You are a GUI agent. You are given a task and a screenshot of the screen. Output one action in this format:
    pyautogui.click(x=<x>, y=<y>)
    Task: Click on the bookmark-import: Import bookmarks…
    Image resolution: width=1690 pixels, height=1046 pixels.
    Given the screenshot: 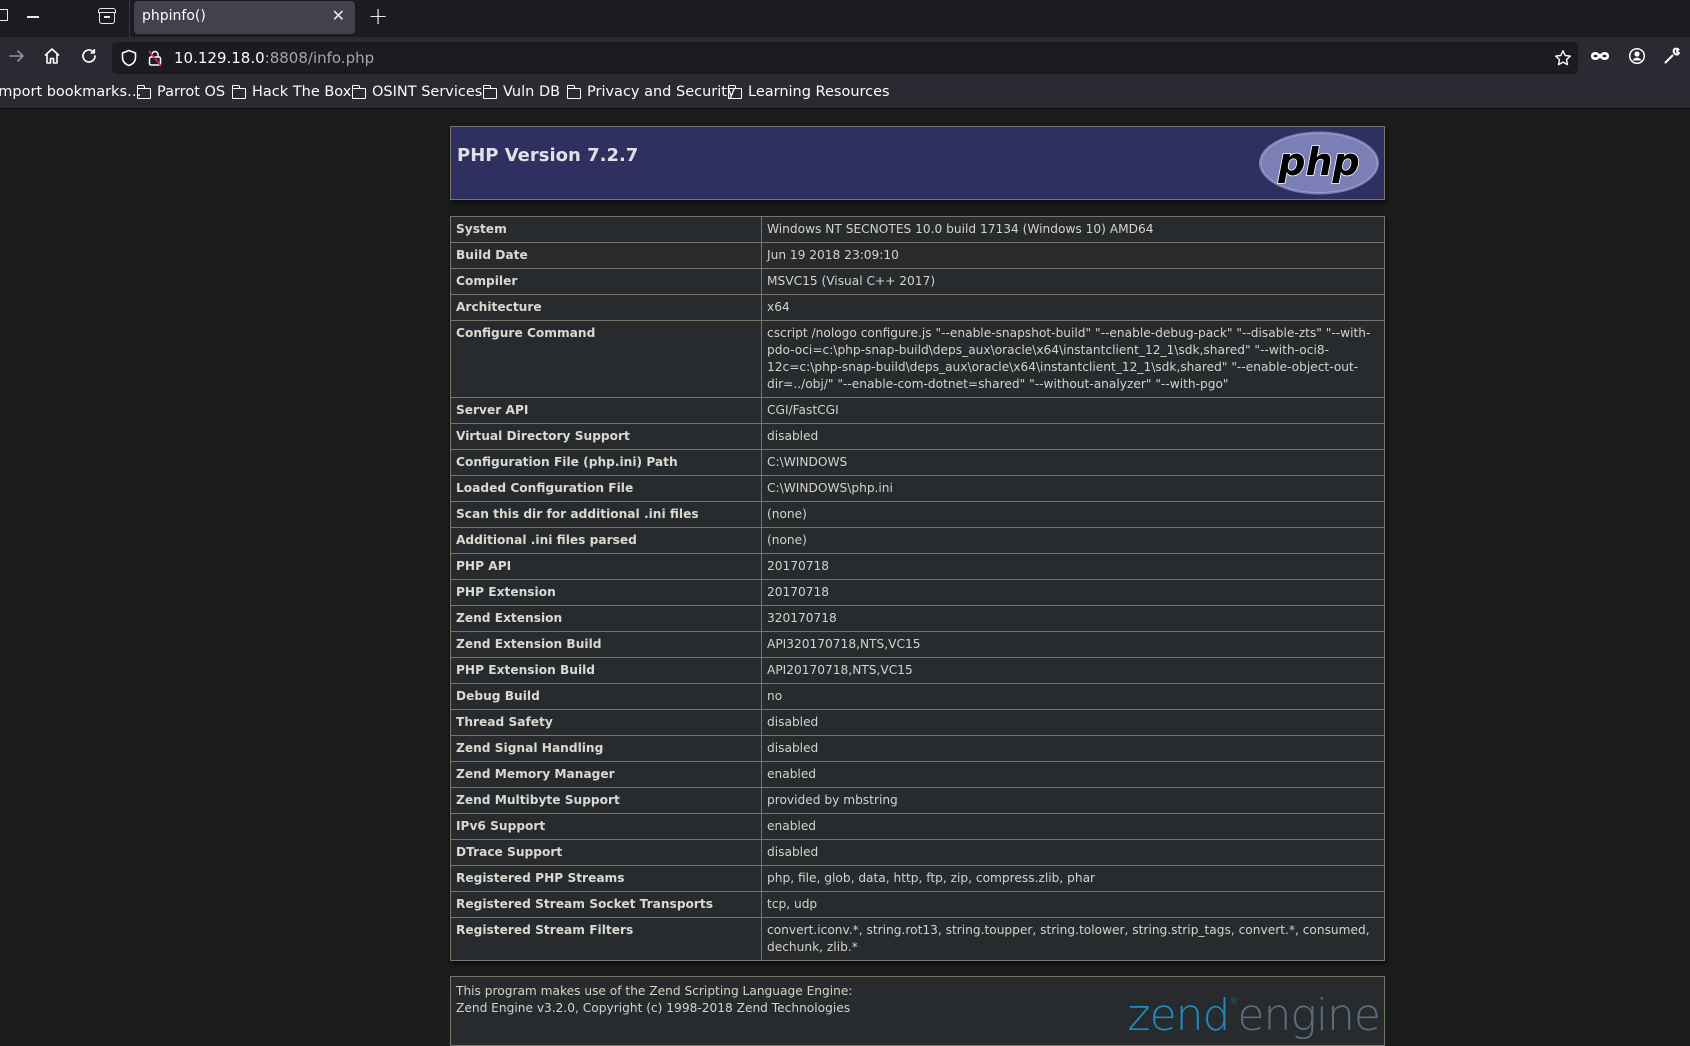 What is the action you would take?
    pyautogui.click(x=71, y=92)
    